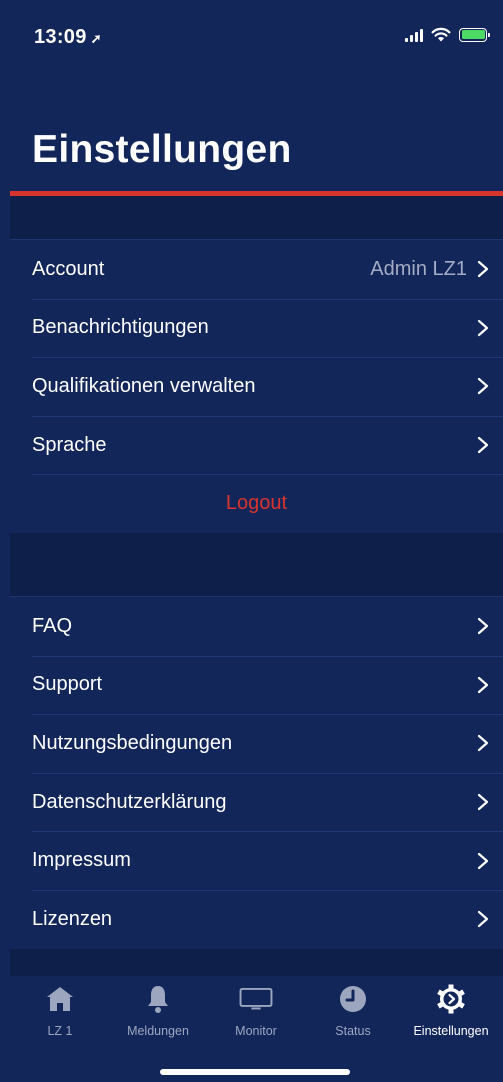 The width and height of the screenshot is (503, 1082). Describe the element at coordinates (60, 37) in the screenshot. I see `status-time-text: 13:09` at that location.